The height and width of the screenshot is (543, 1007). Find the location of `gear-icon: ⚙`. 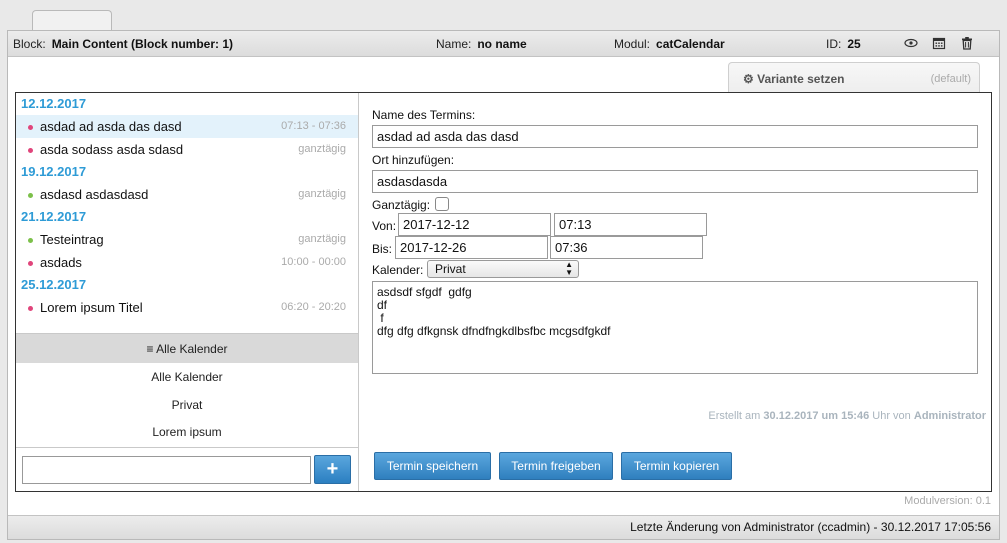

gear-icon: ⚙ is located at coordinates (748, 79).